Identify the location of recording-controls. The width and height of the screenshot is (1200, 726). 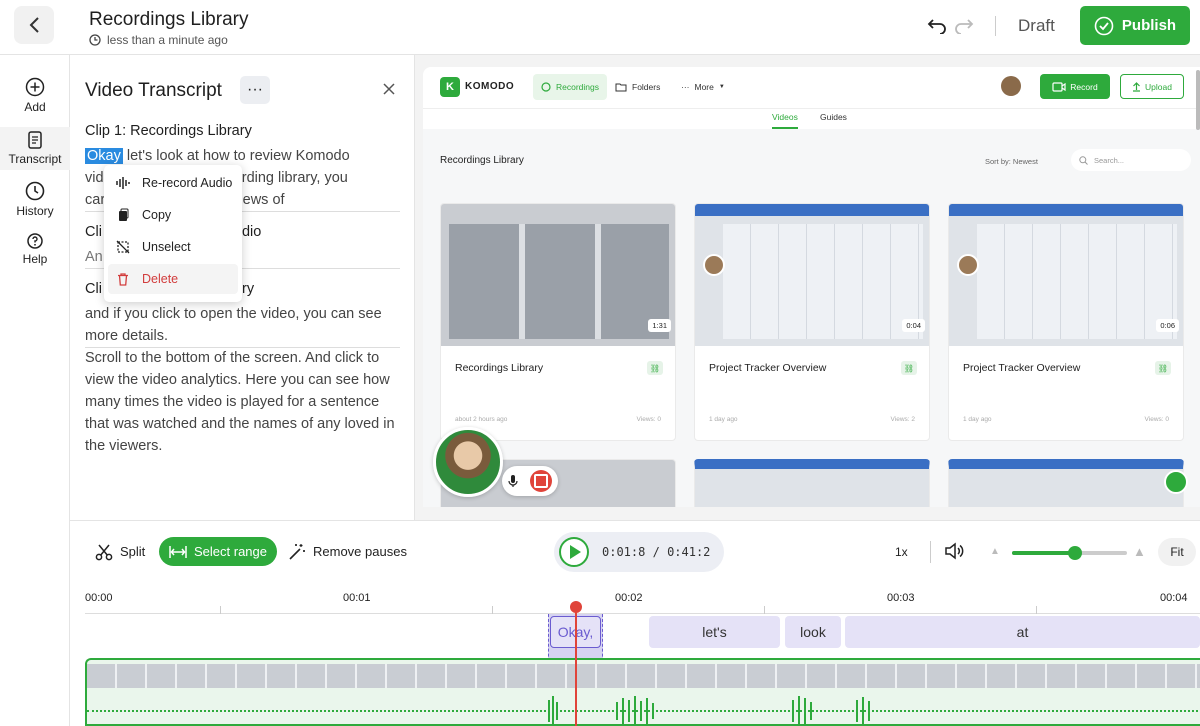
(530, 481).